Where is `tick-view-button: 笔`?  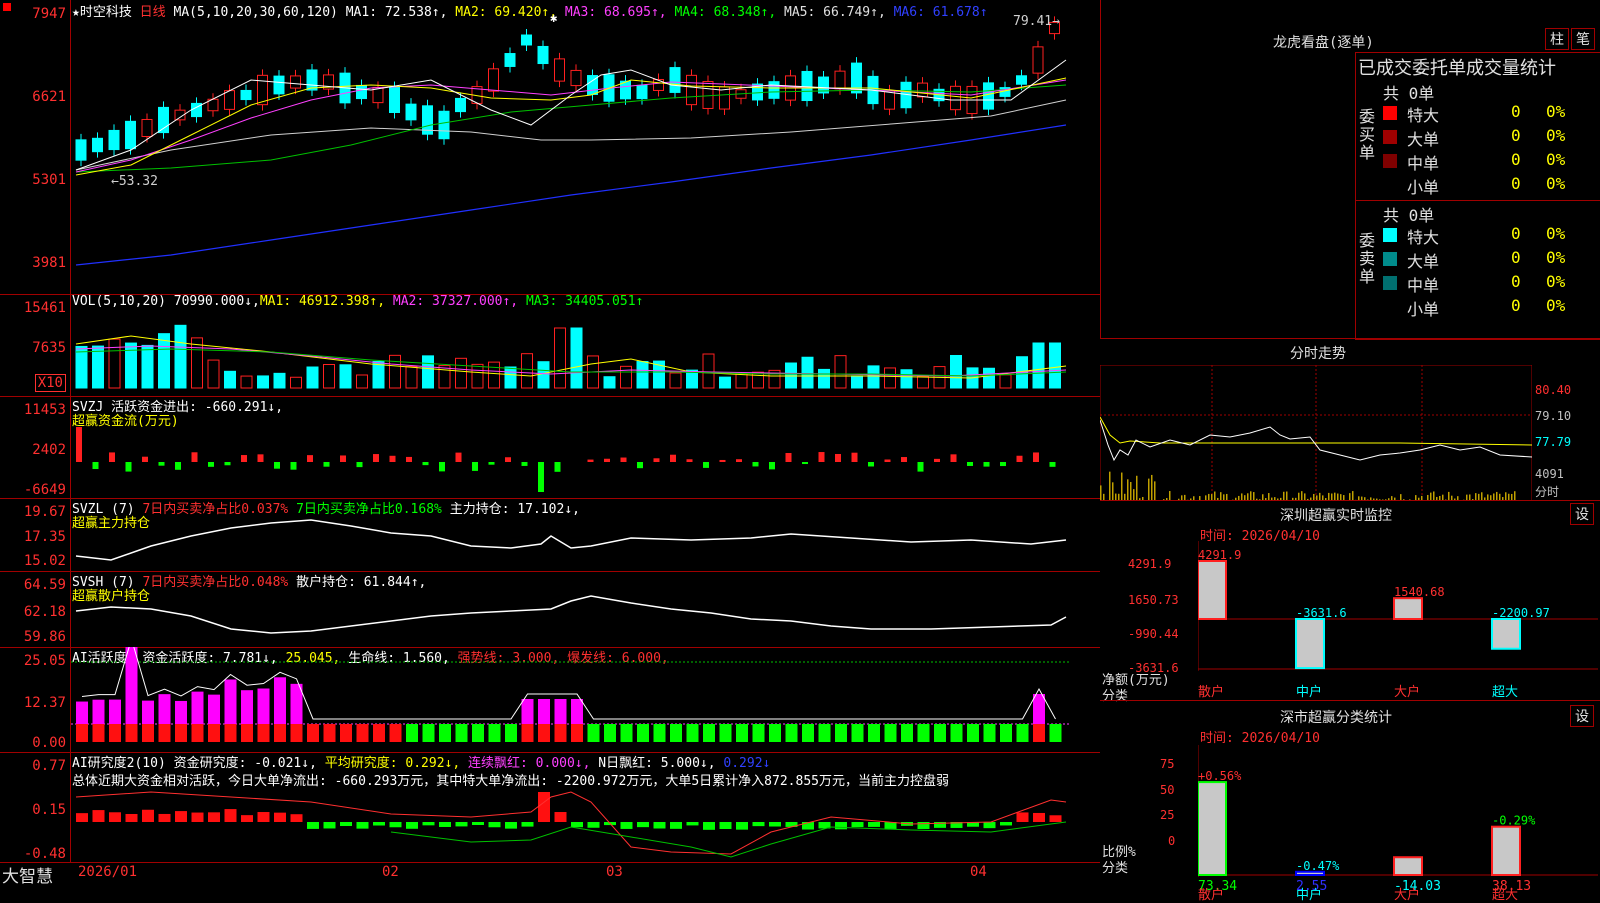
tick-view-button: 笔 is located at coordinates (1583, 39).